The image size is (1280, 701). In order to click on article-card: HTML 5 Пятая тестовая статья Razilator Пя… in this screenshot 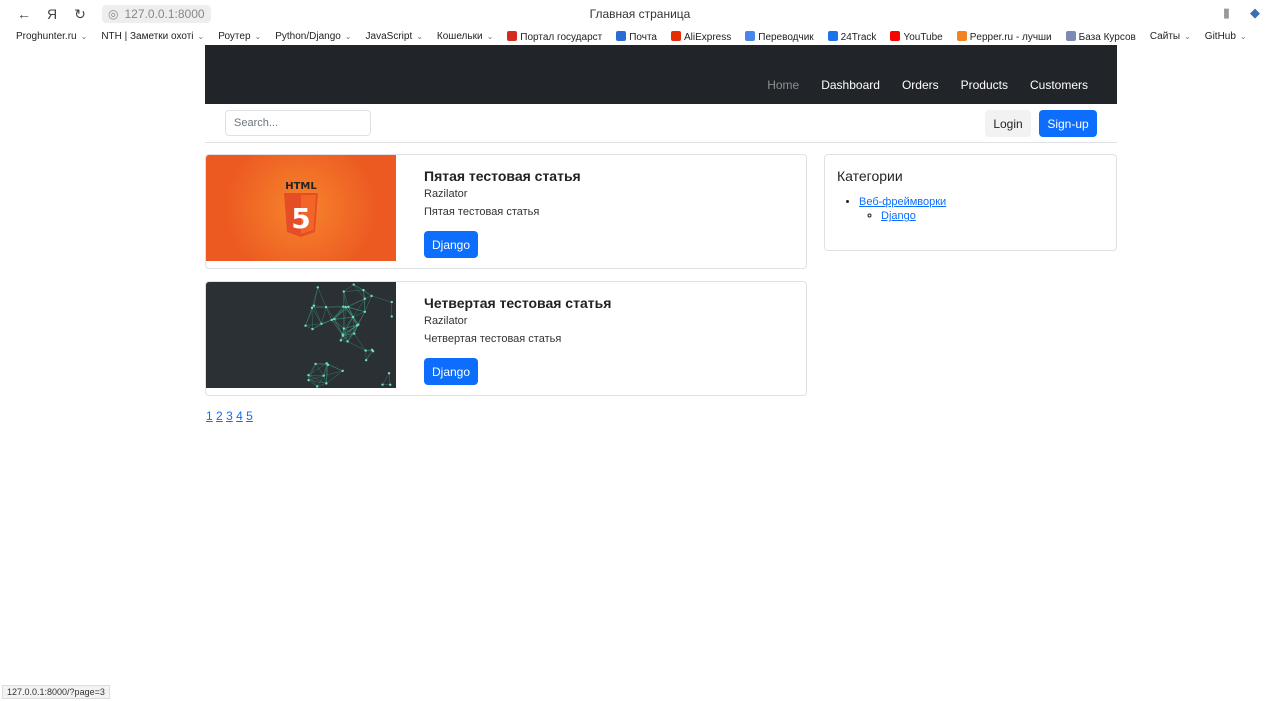, I will do `click(506, 211)`.